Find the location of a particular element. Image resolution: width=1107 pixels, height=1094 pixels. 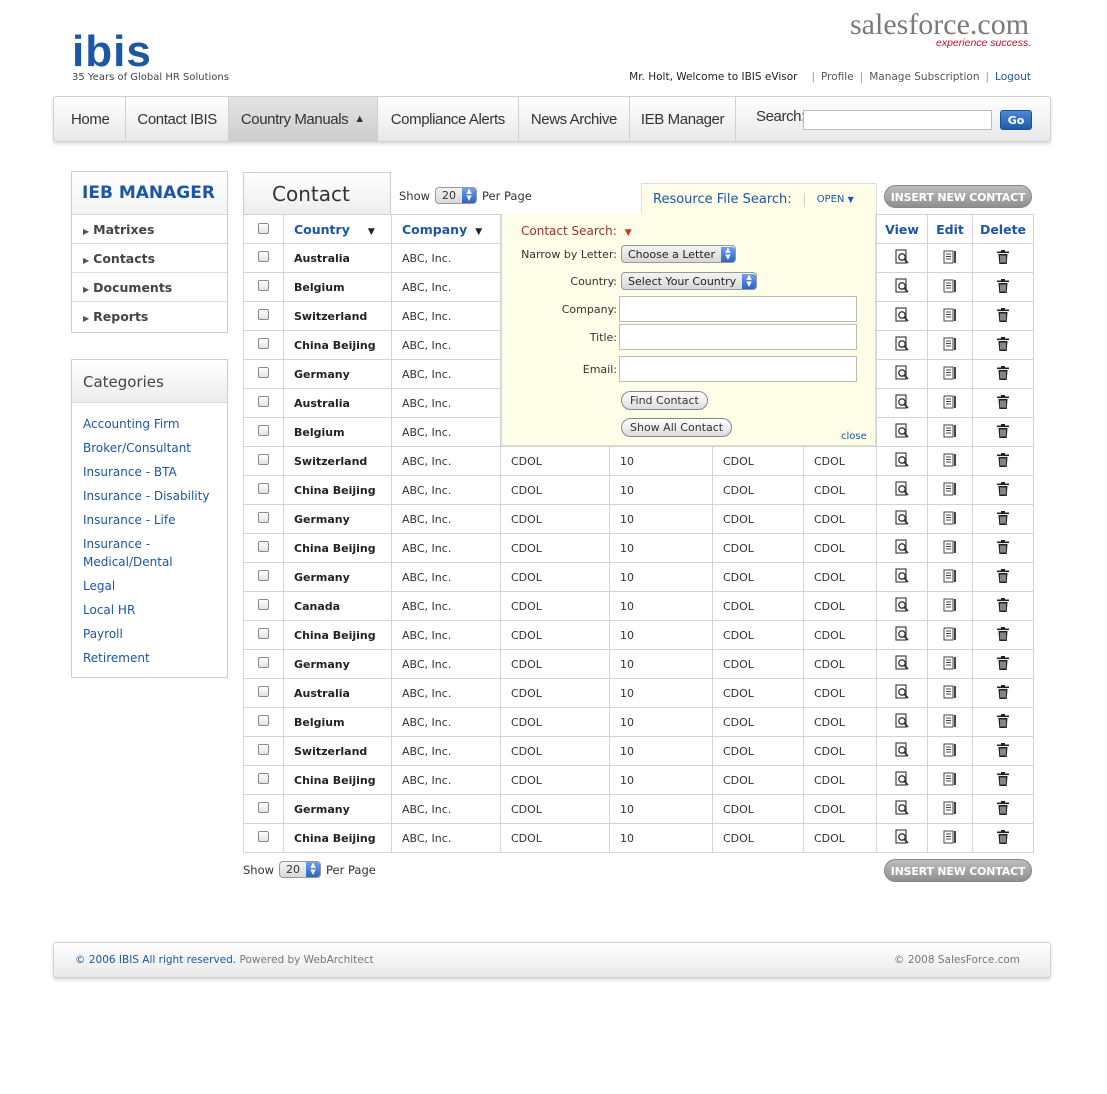

email-field is located at coordinates (738, 369).